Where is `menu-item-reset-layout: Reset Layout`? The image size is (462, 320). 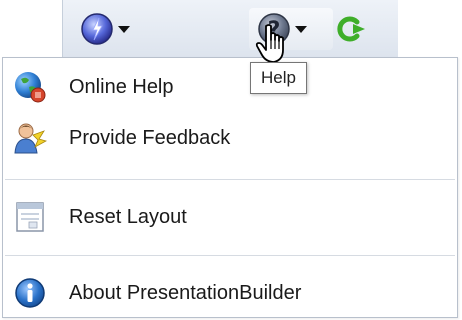
menu-item-reset-layout: Reset Layout is located at coordinates (230, 217).